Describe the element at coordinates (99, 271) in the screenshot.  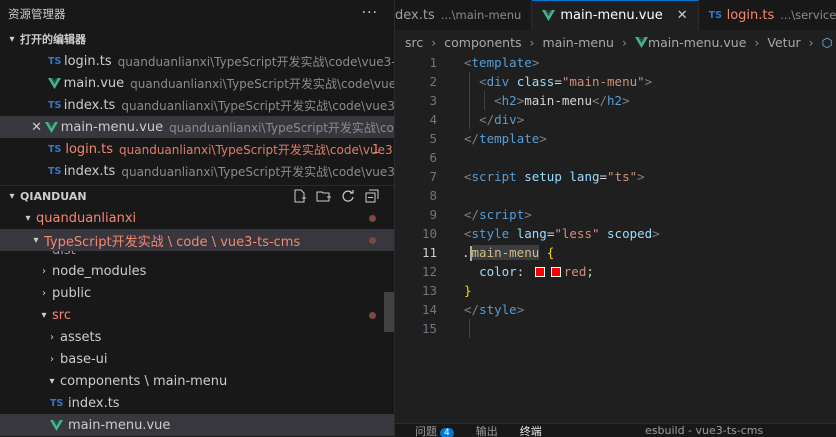
I see `folder-name: node_modules` at that location.